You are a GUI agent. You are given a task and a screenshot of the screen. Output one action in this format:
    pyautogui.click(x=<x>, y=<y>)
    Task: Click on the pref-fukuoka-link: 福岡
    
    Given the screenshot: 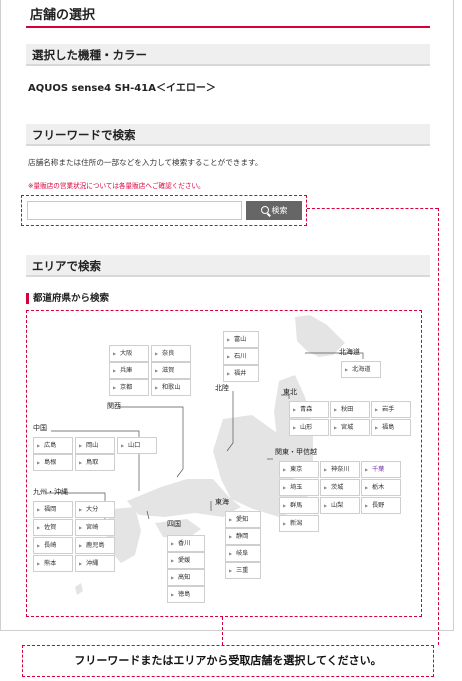 What is the action you would take?
    pyautogui.click(x=53, y=509)
    